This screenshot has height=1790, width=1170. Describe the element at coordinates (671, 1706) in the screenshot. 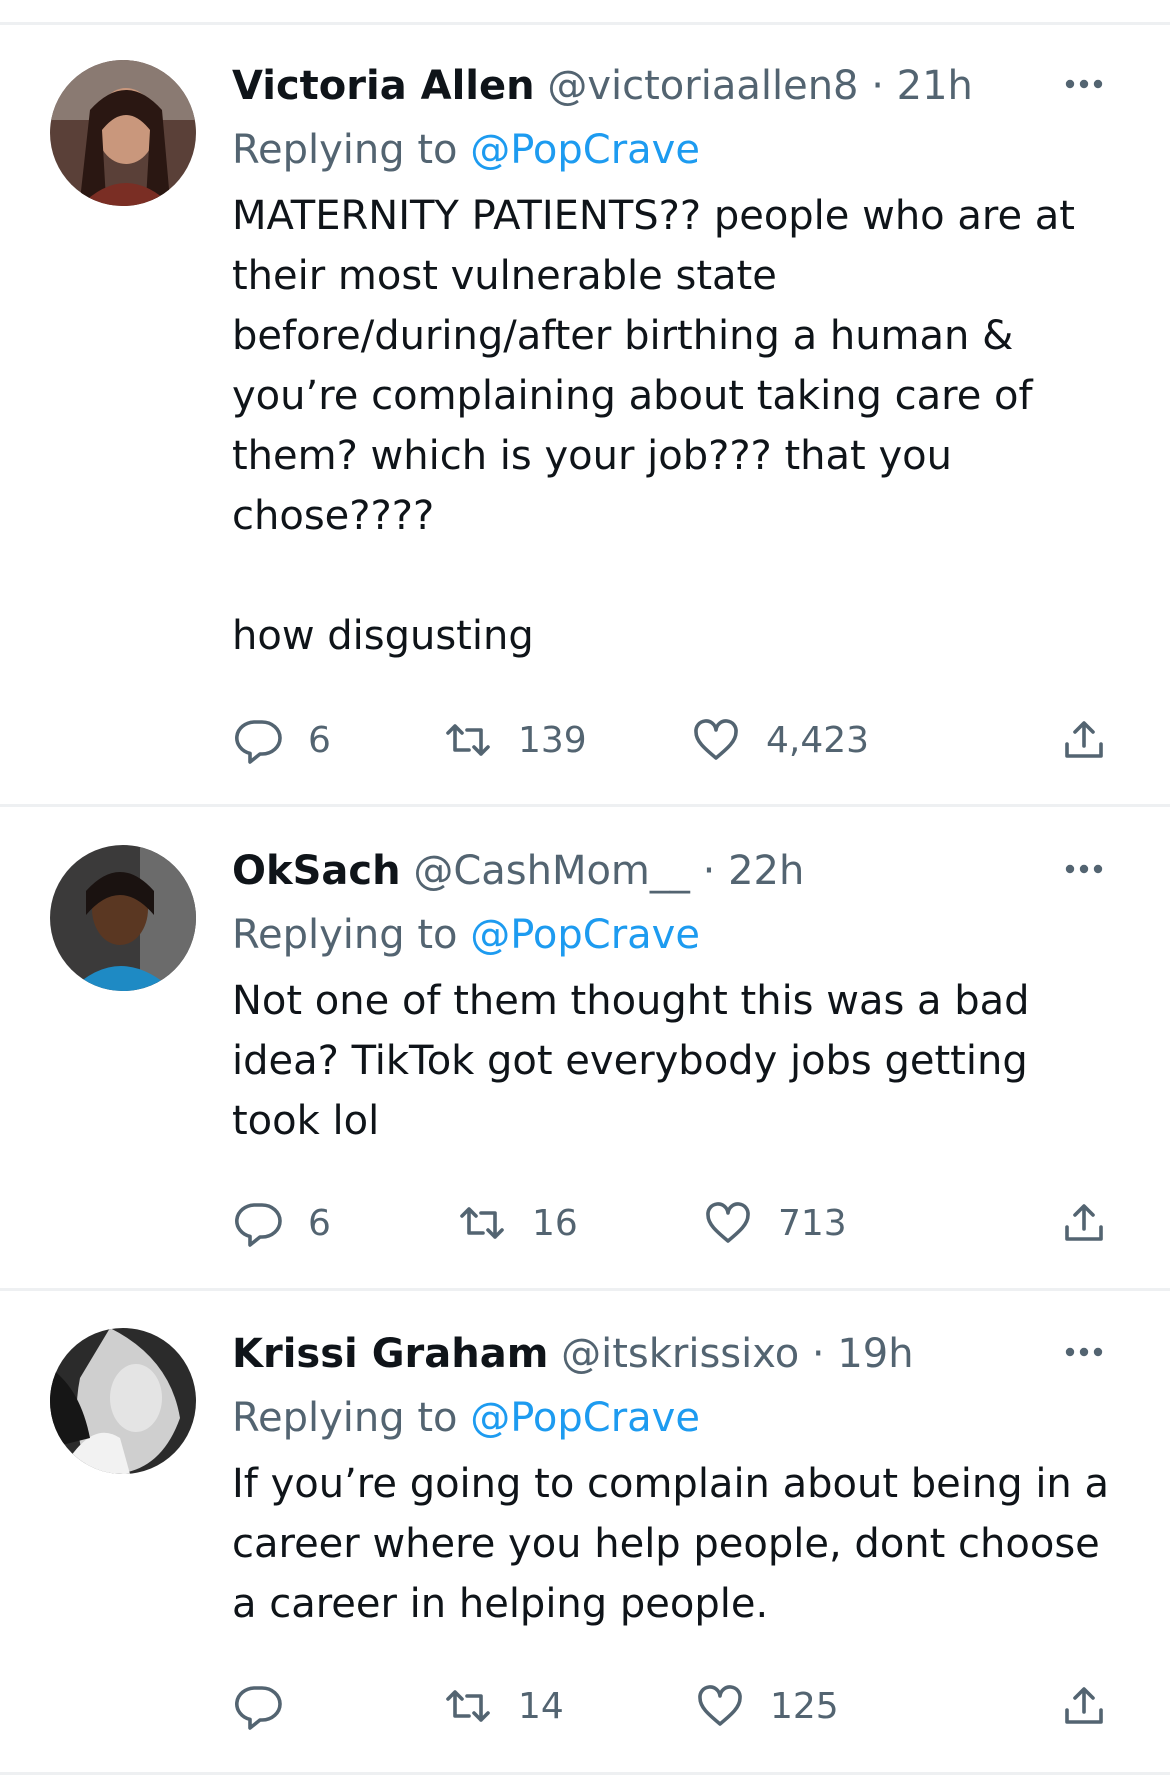

I see `tweet-actions: 14 125` at that location.